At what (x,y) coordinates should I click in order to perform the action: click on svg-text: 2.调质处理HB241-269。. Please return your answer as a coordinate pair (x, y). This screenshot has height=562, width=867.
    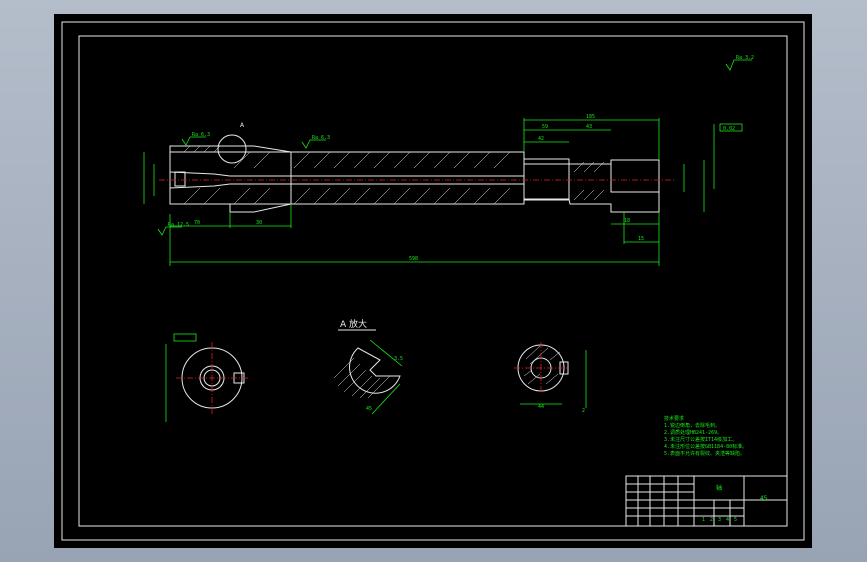
    Looking at the image, I should click on (693, 432).